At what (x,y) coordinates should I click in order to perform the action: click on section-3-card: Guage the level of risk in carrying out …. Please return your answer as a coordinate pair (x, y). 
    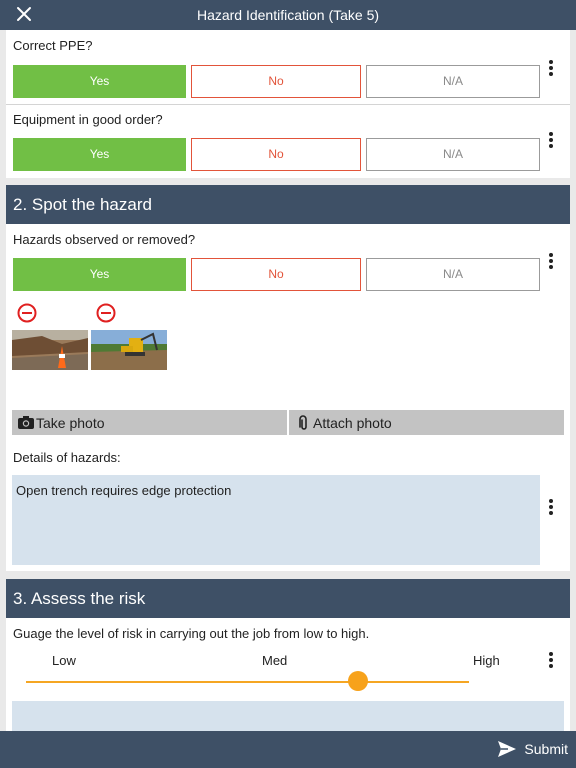
    Looking at the image, I should click on (288, 674).